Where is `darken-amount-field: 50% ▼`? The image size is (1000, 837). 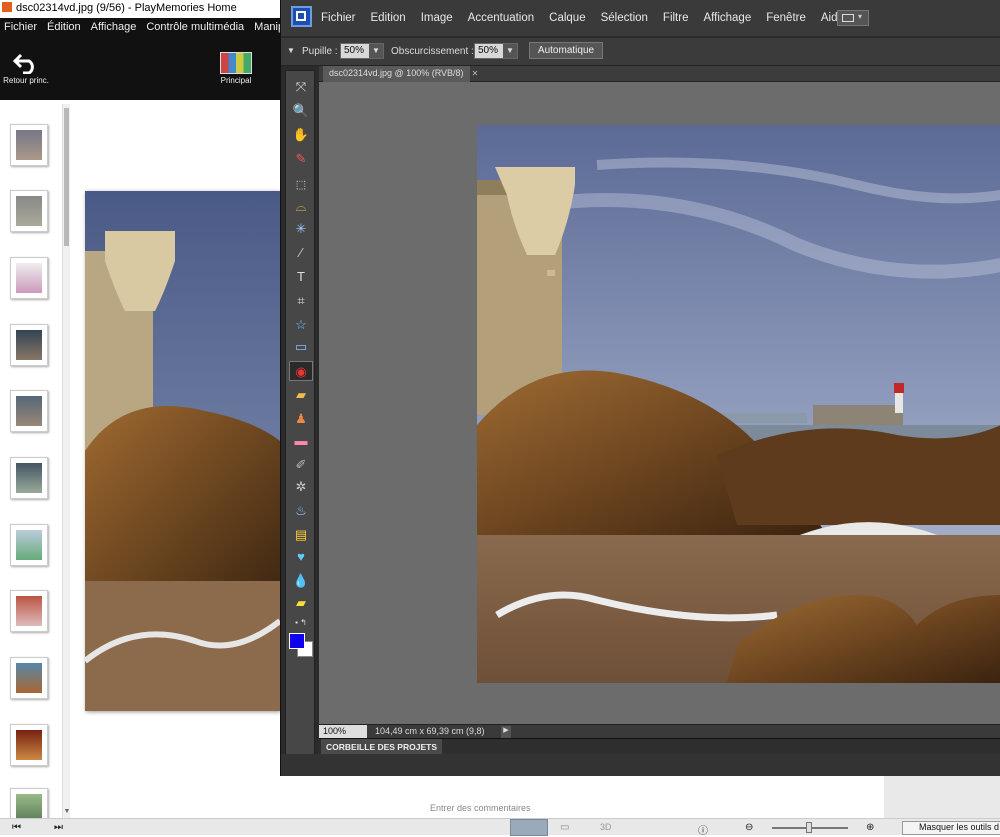
darken-amount-field: 50% ▼ is located at coordinates (496, 51).